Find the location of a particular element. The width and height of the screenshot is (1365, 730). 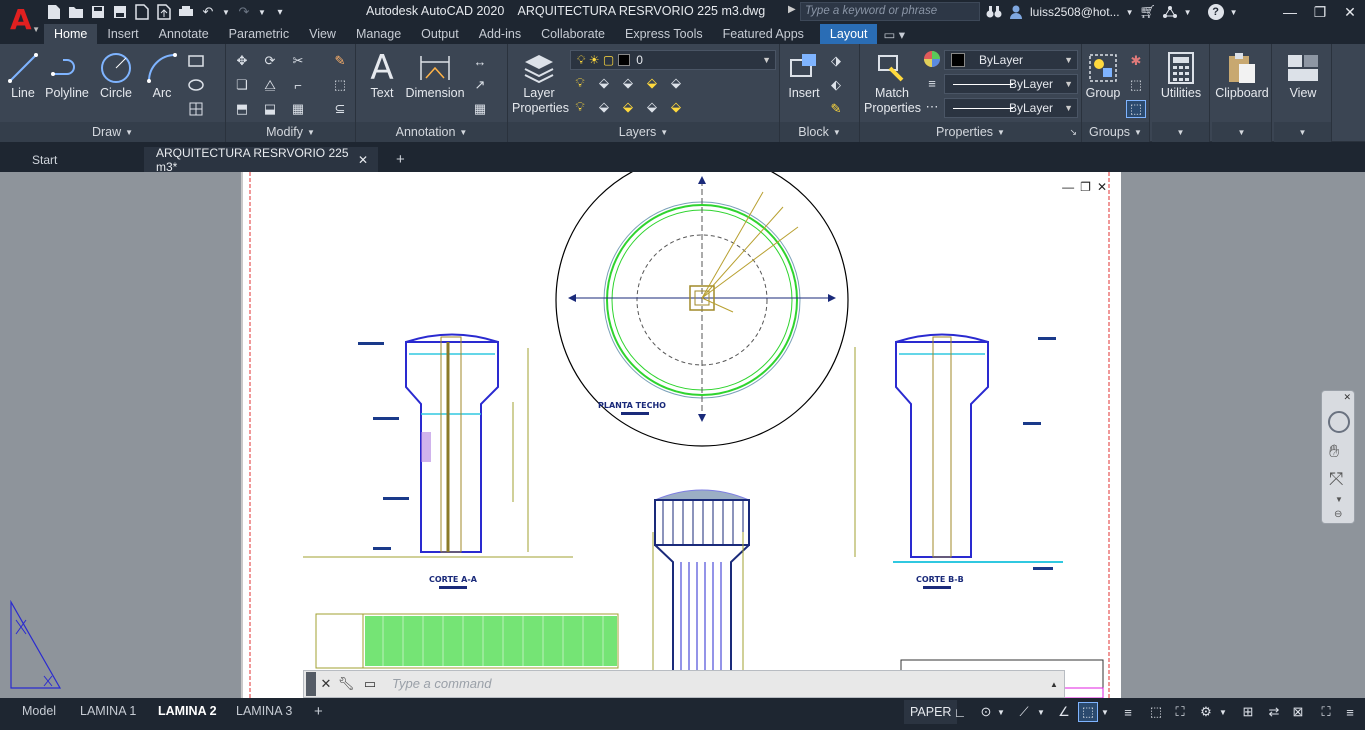

new-tab-button: + is located at coordinates (400, 159).